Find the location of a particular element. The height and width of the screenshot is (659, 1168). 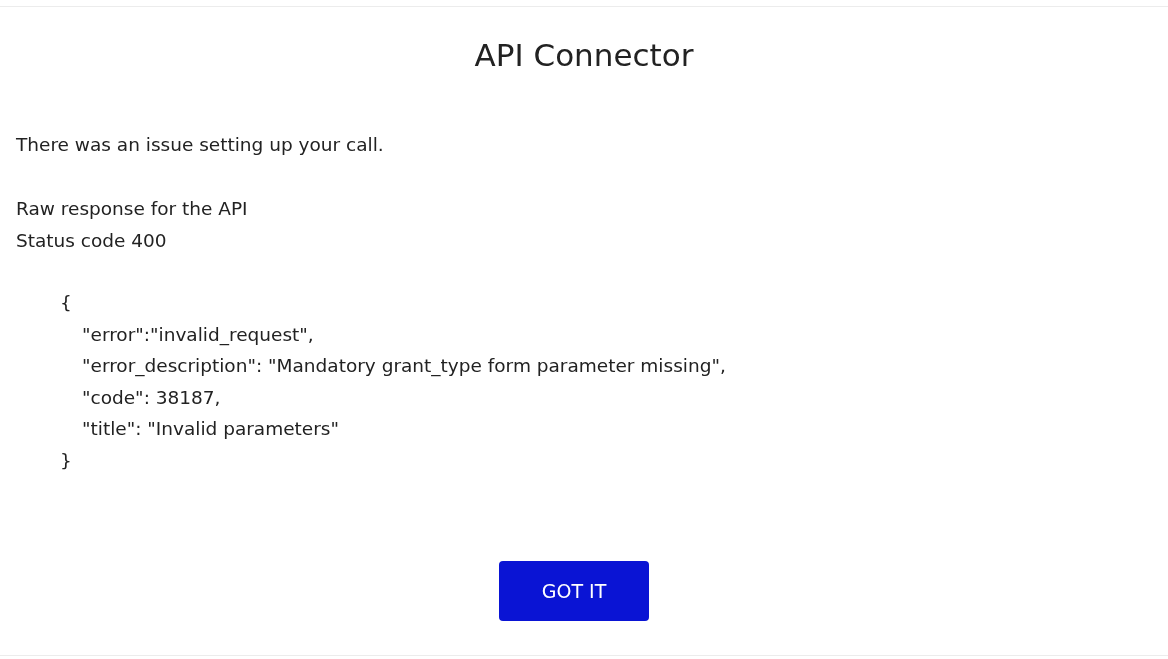

detail-text: Status code 400 is located at coordinates (91, 241).